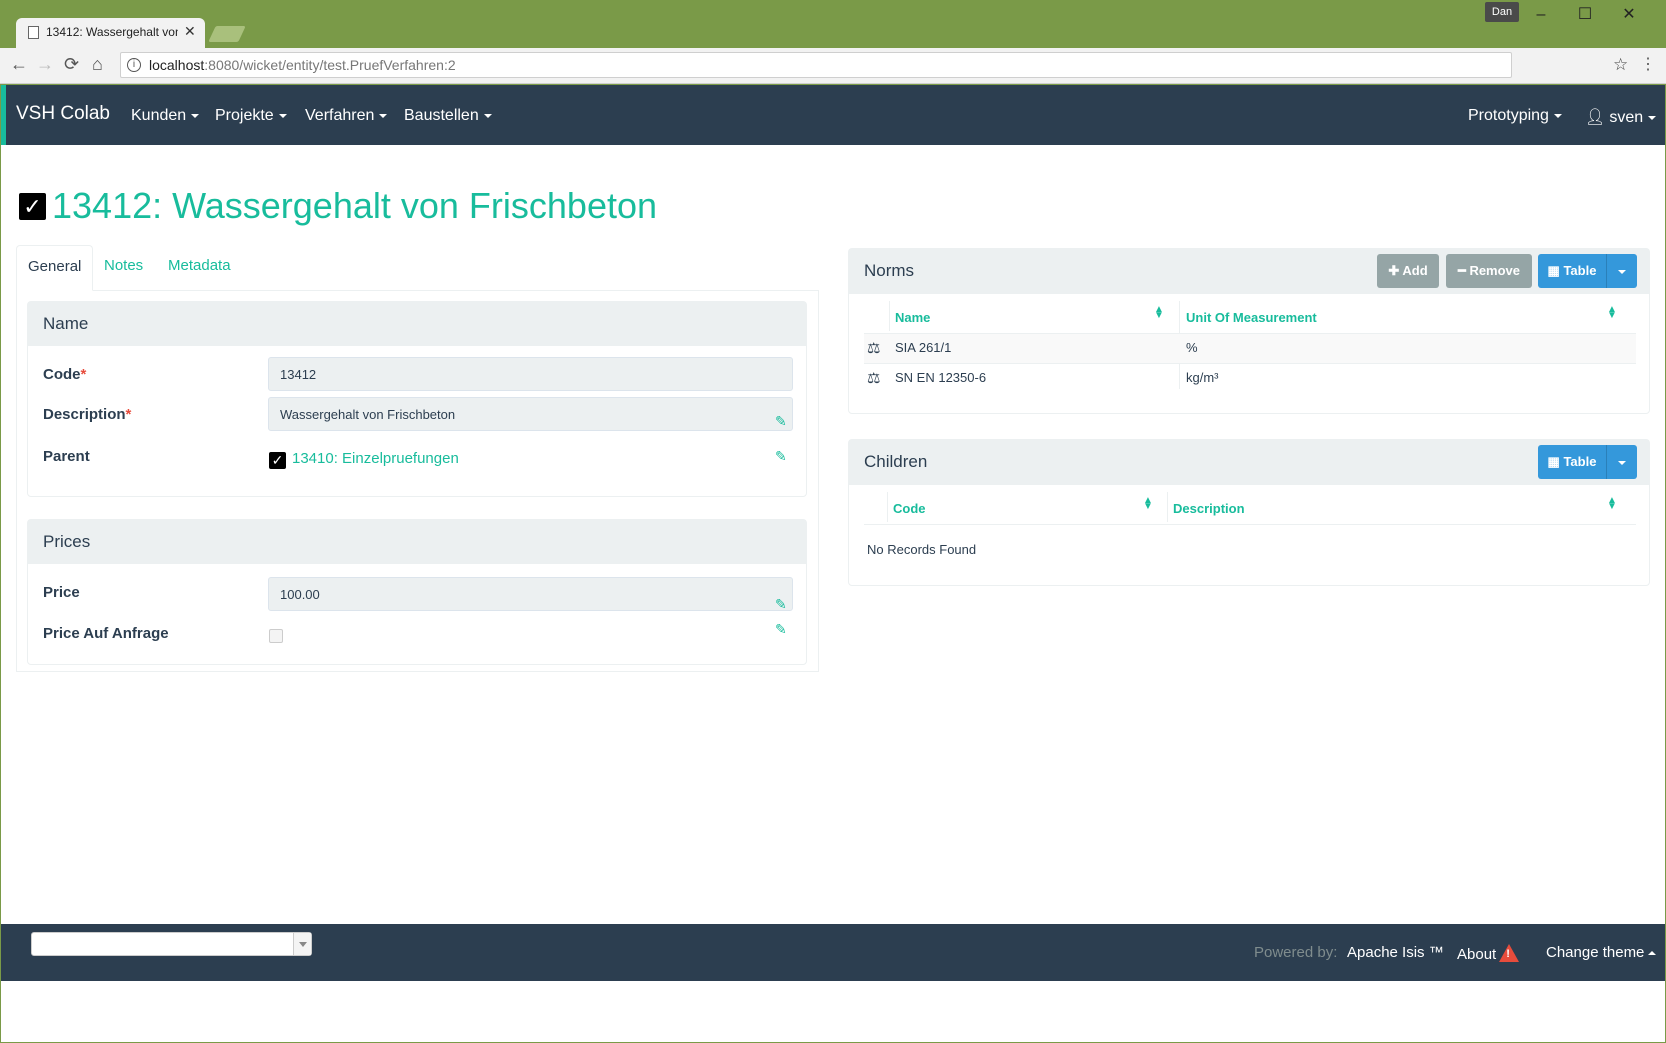 The width and height of the screenshot is (1666, 1043). Describe the element at coordinates (923, 347) in the screenshot. I see `norm-name: SIA 261/1` at that location.